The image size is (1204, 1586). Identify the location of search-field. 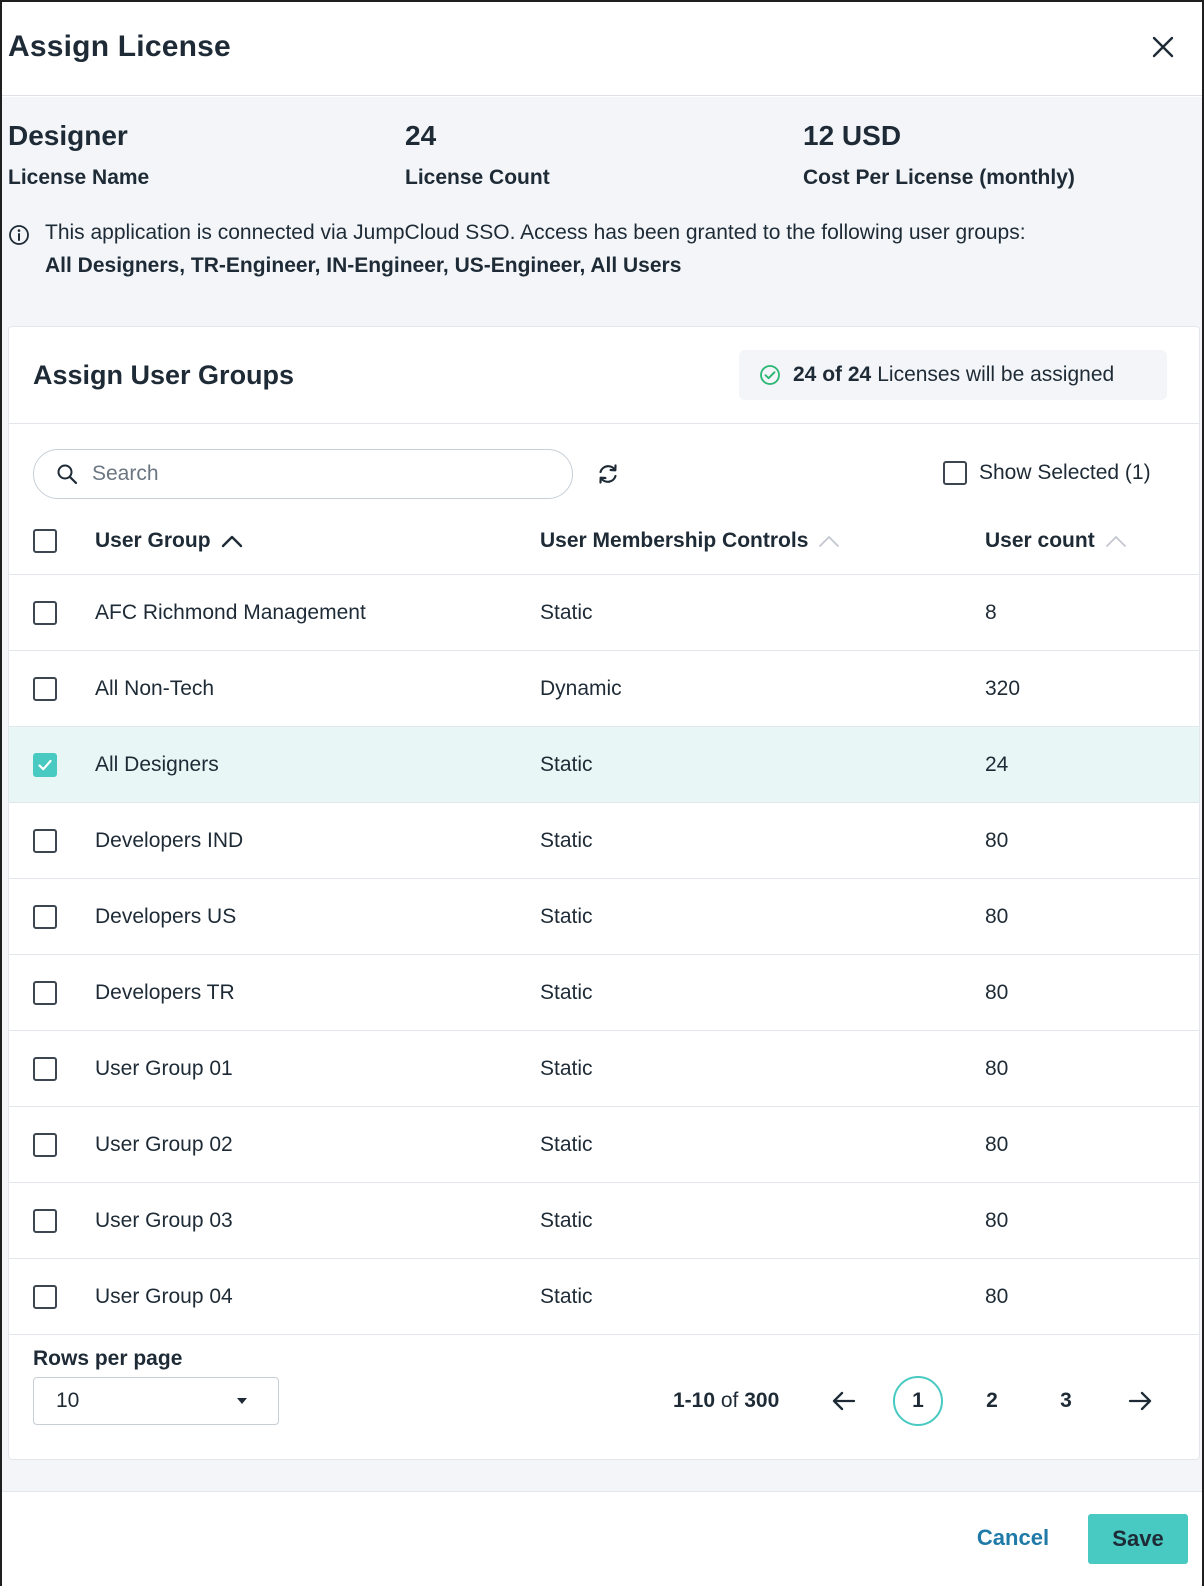
(303, 474).